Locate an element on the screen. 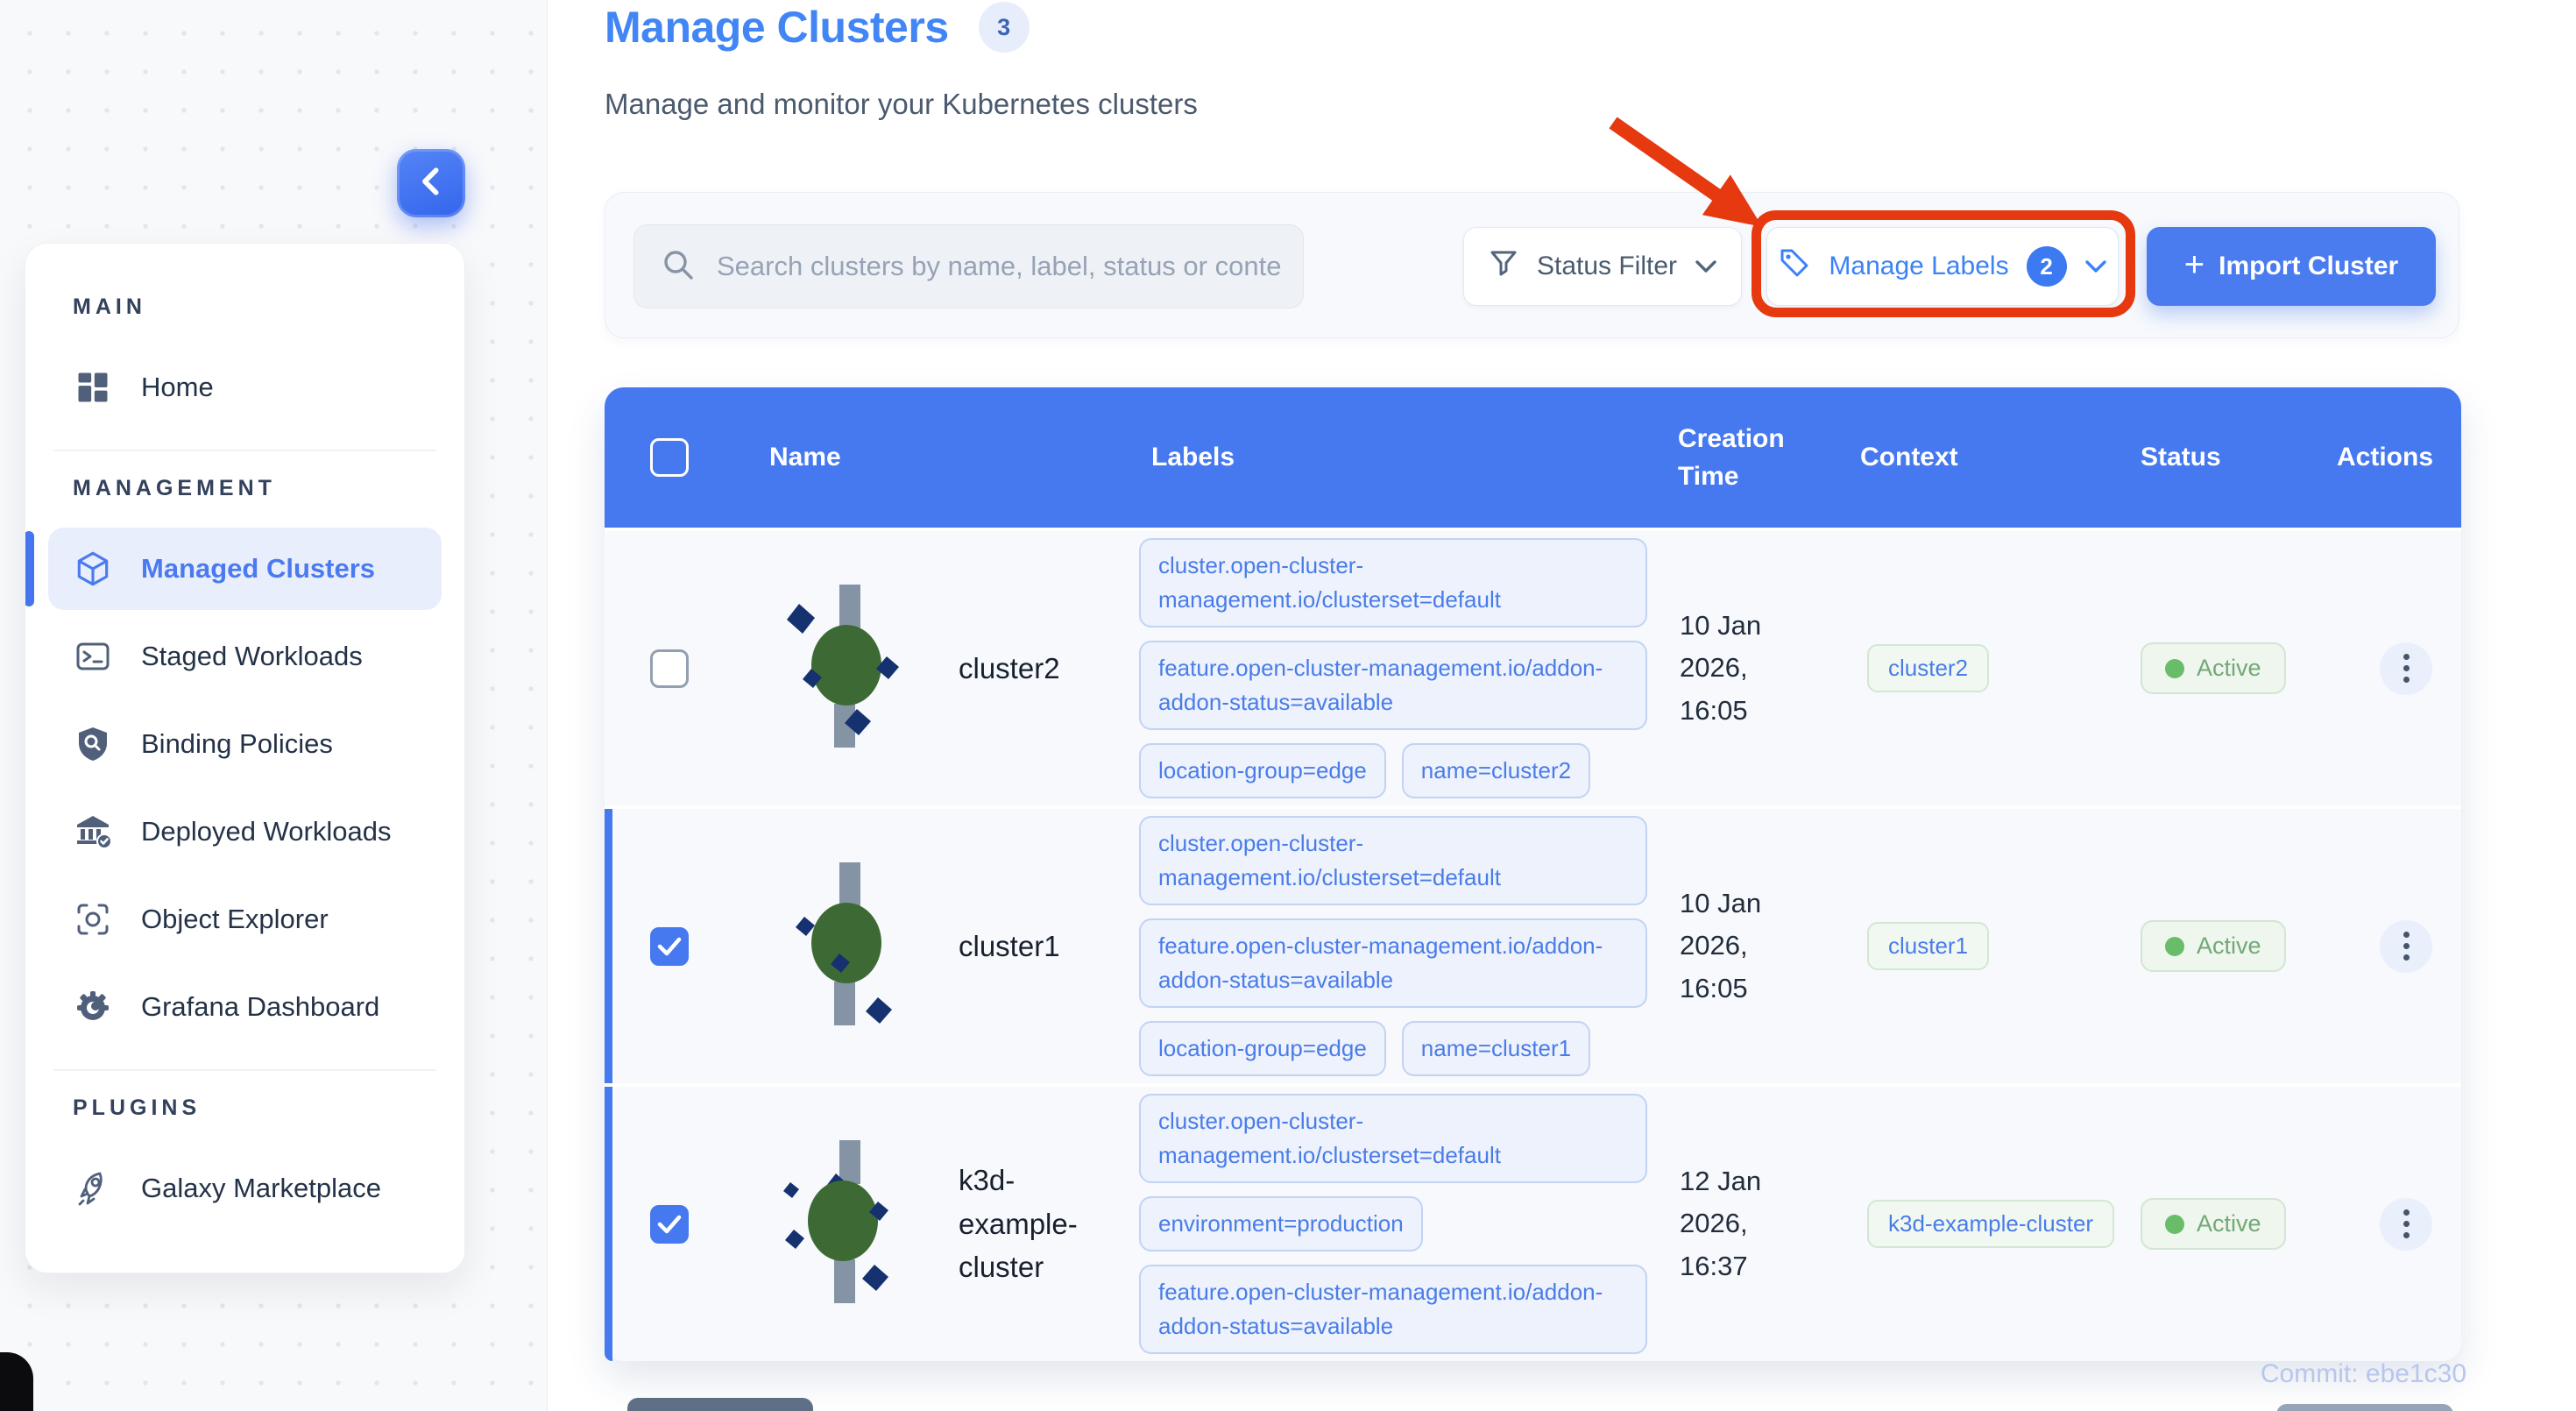 The height and width of the screenshot is (1411, 2576). sidebar-item-label: Object Explorer is located at coordinates (235, 919).